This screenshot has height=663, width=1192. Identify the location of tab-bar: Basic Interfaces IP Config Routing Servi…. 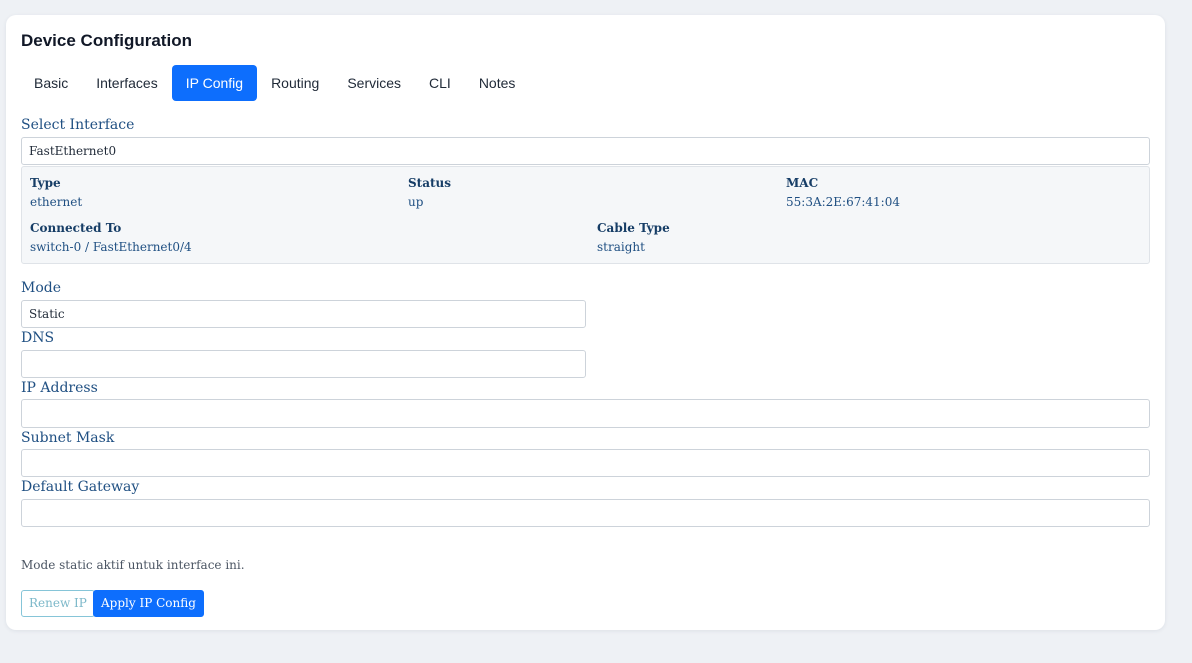
(274, 83).